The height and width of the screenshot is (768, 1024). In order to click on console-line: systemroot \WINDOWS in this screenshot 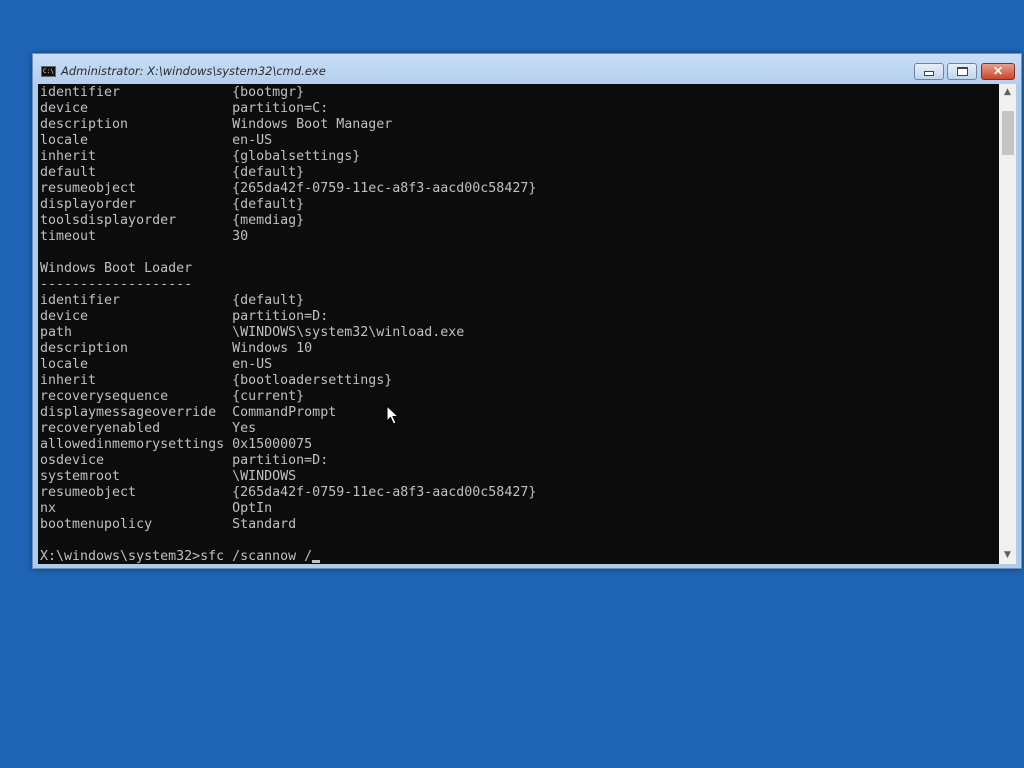, I will do `click(168, 476)`.